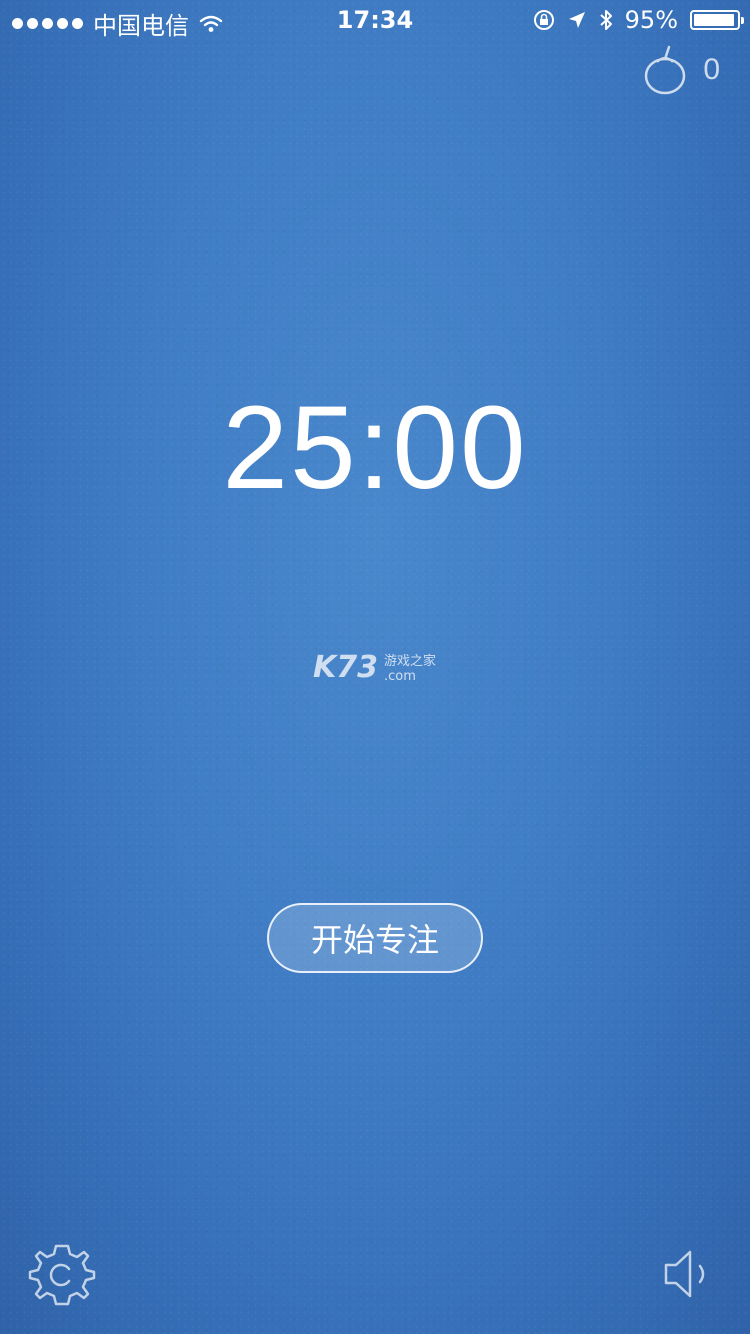  Describe the element at coordinates (711, 69) in the screenshot. I see `tomato-count: 0` at that location.